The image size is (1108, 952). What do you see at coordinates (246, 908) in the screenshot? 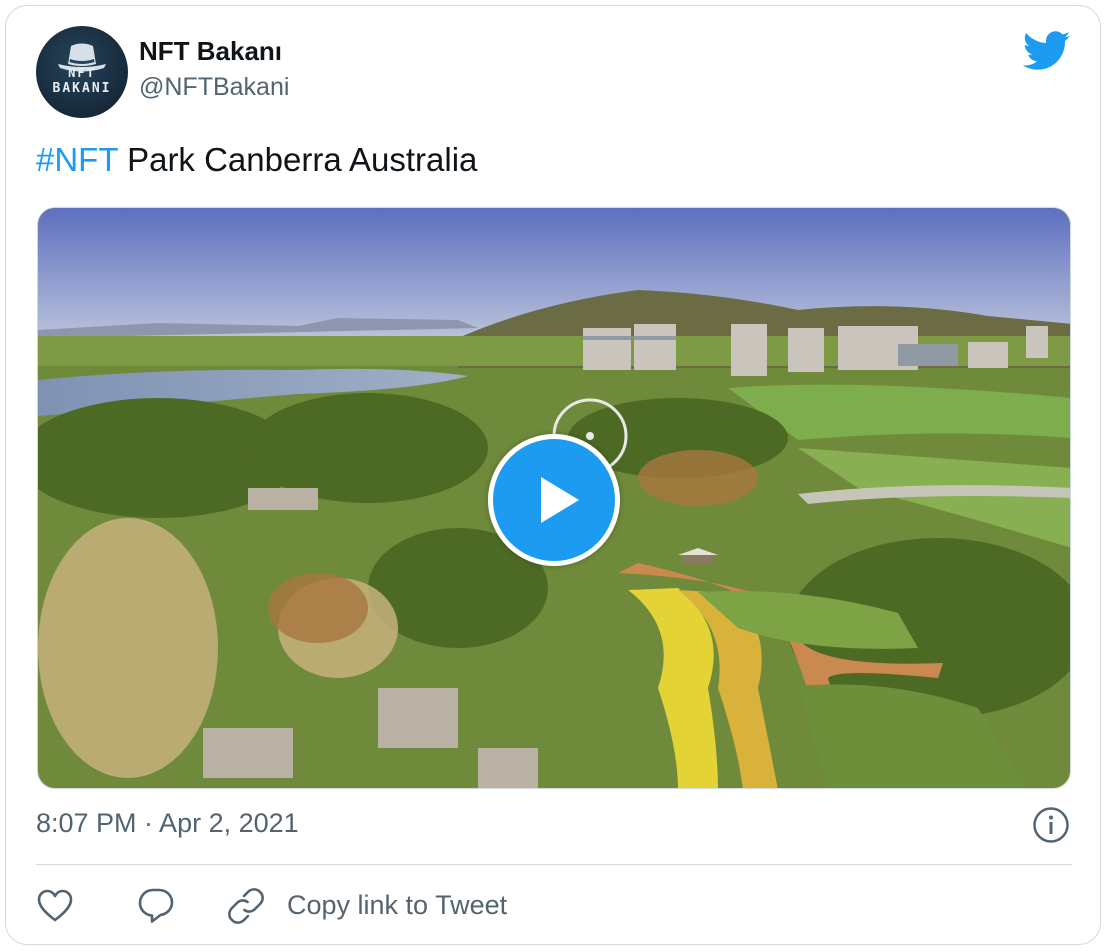
I see `link-icon` at bounding box center [246, 908].